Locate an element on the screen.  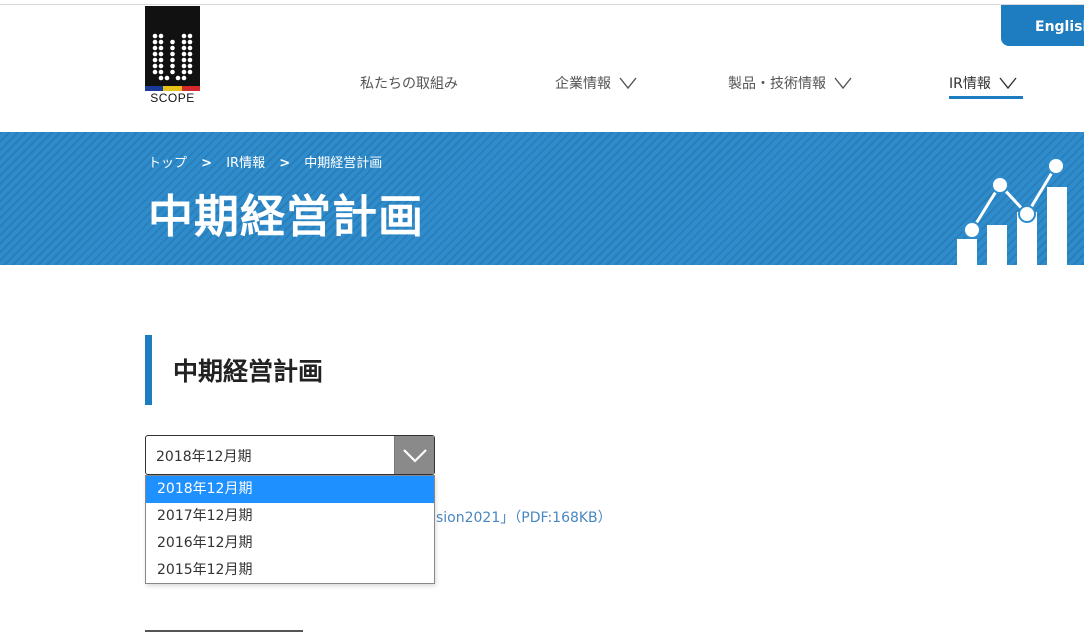
section-accent-bar is located at coordinates (148, 370).